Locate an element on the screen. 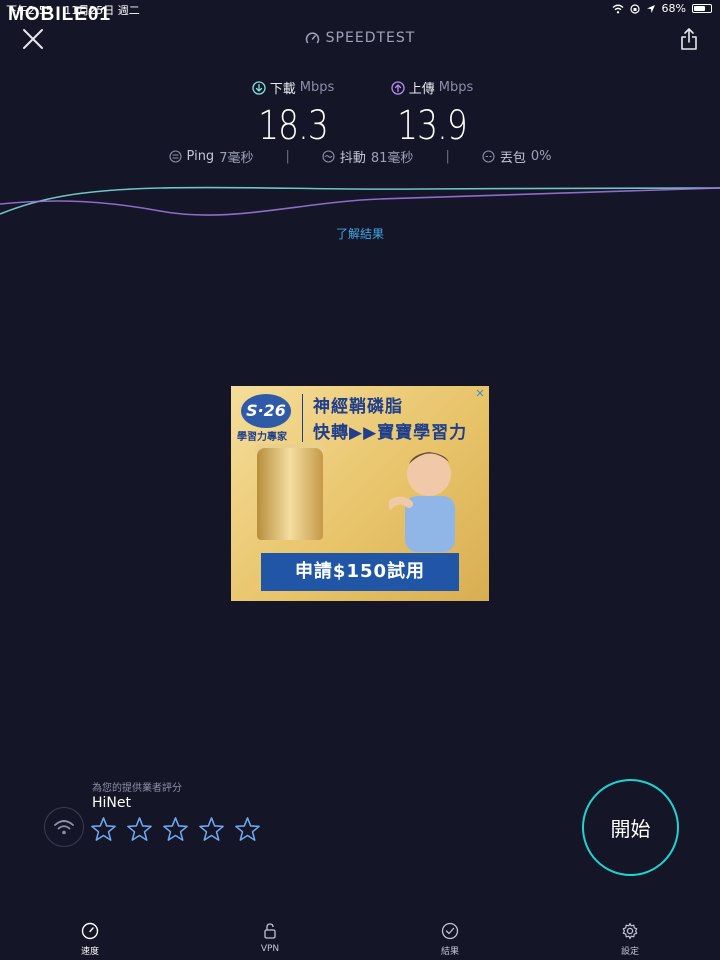 The height and width of the screenshot is (960, 720). wifi-icon is located at coordinates (64, 827).